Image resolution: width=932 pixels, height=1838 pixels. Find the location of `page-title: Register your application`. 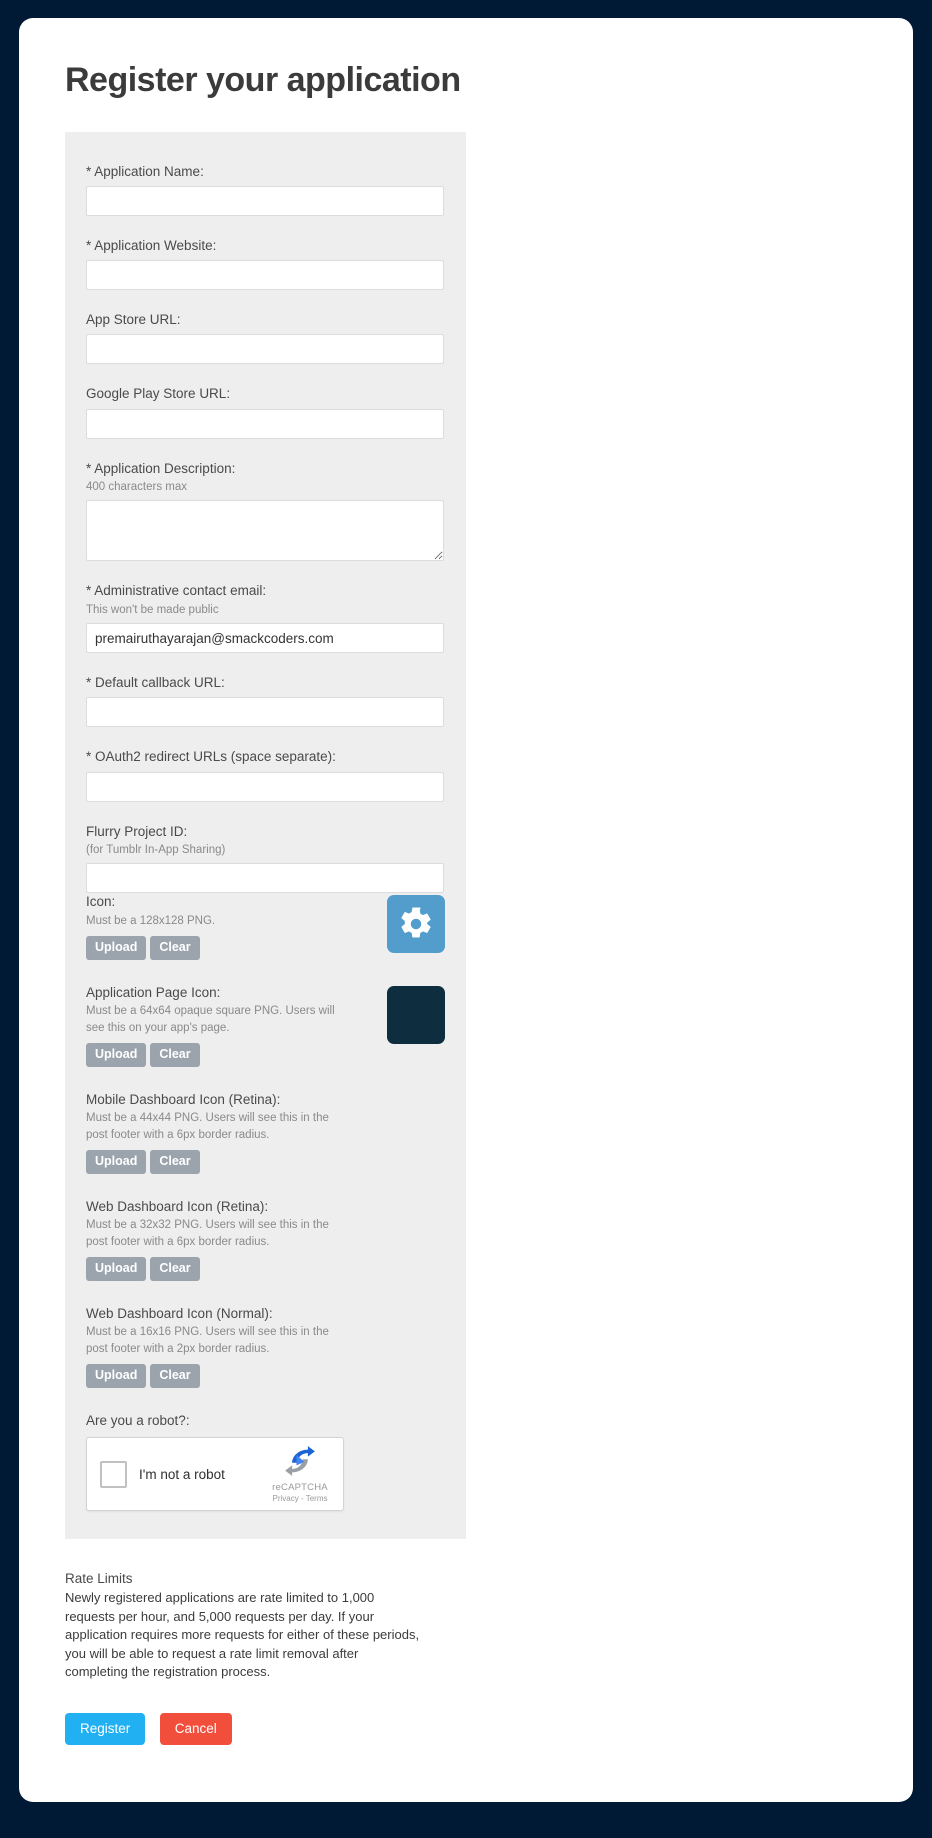

page-title: Register your application is located at coordinates (263, 80).